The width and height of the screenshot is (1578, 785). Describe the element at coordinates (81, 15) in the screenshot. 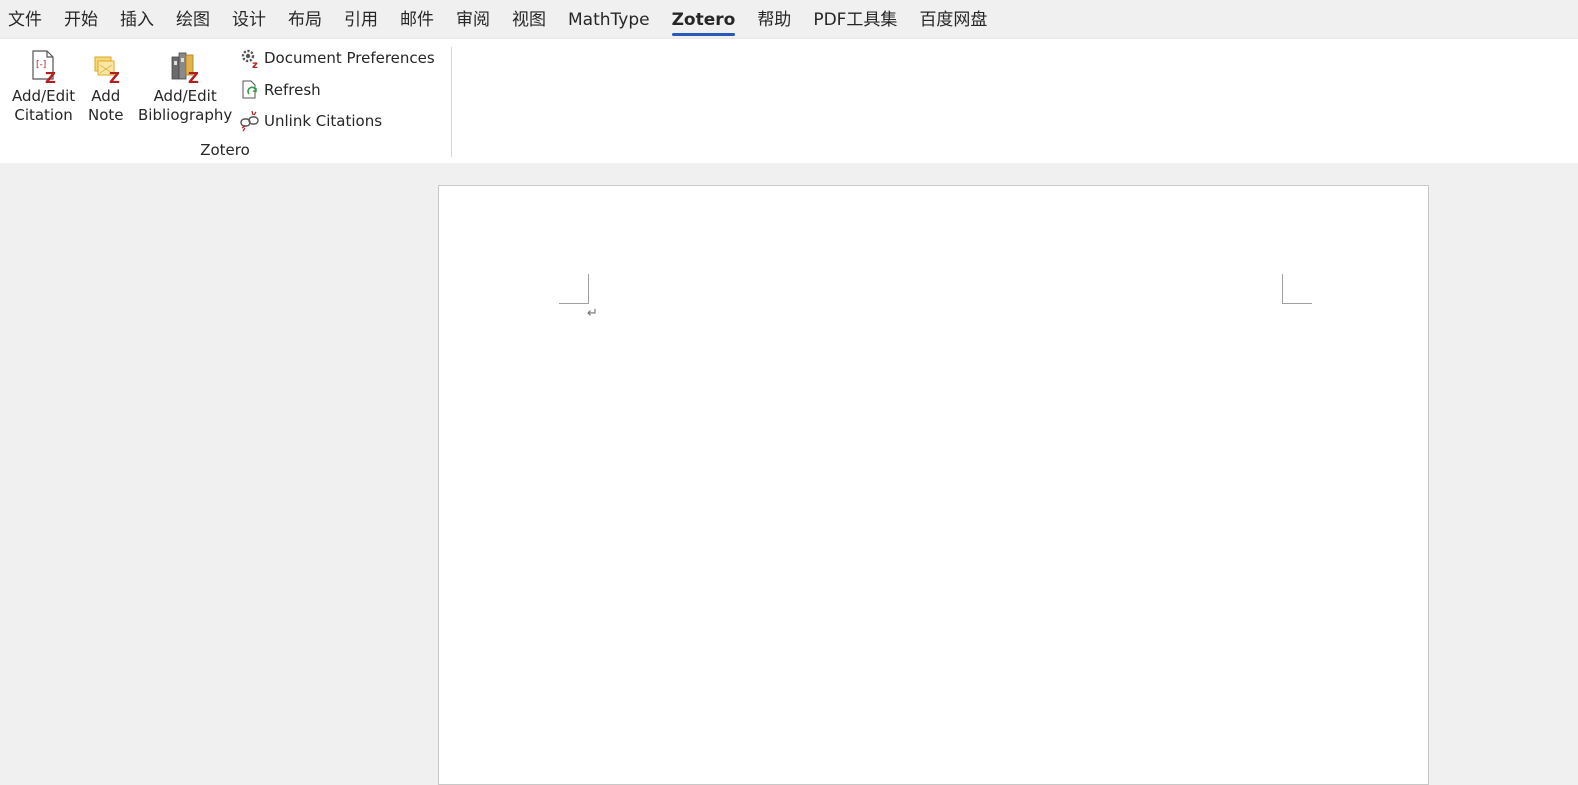

I see `tab-home: 开始` at that location.